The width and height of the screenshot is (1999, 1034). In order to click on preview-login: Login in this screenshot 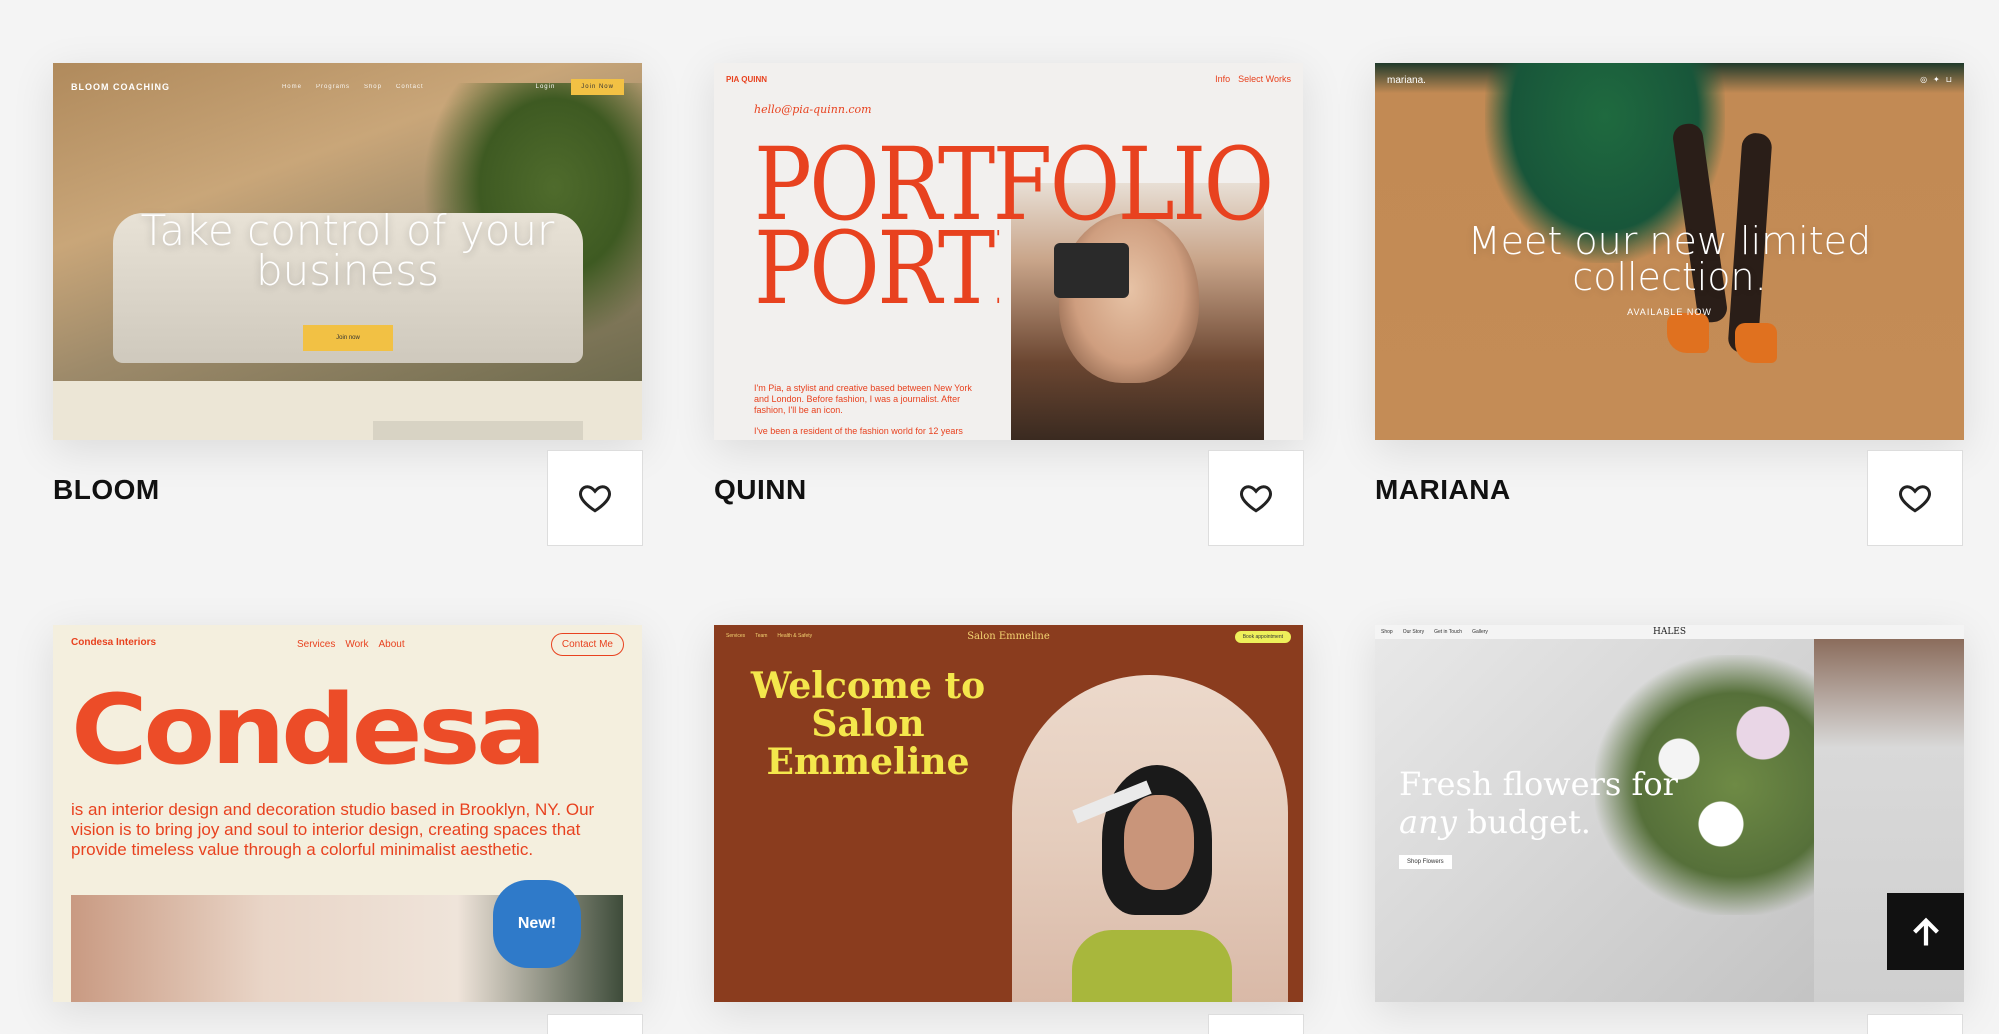, I will do `click(545, 87)`.